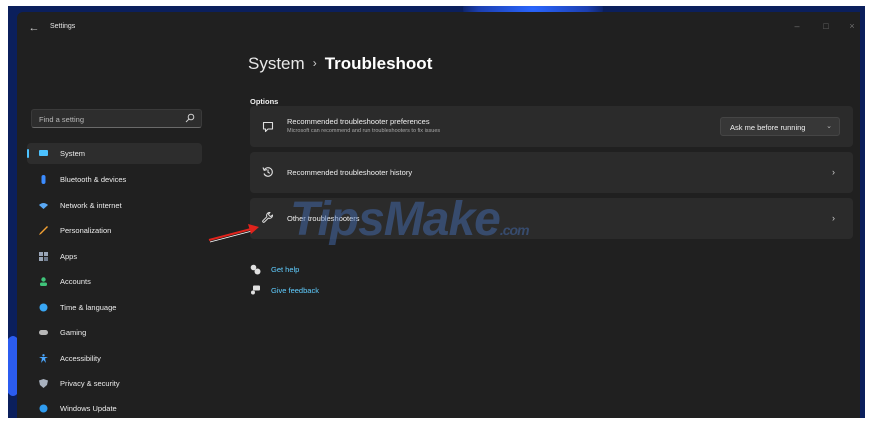 This screenshot has width=870, height=421. What do you see at coordinates (114, 358) in the screenshot?
I see `sidebar-item-accessibility: Accessibility` at bounding box center [114, 358].